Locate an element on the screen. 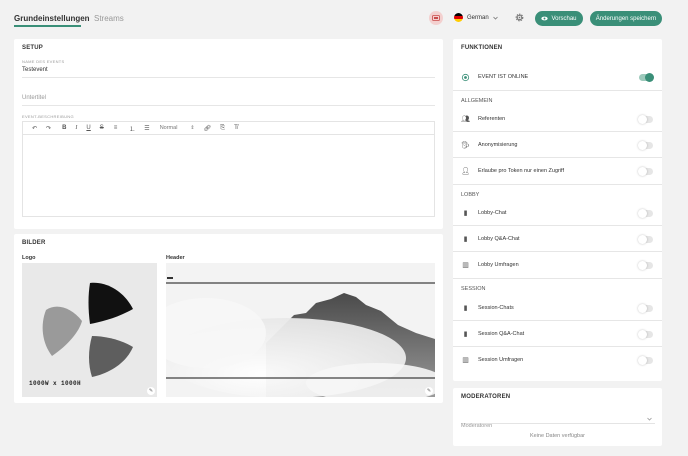 The width and height of the screenshot is (688, 456). setup-title: SETUP is located at coordinates (33, 48).